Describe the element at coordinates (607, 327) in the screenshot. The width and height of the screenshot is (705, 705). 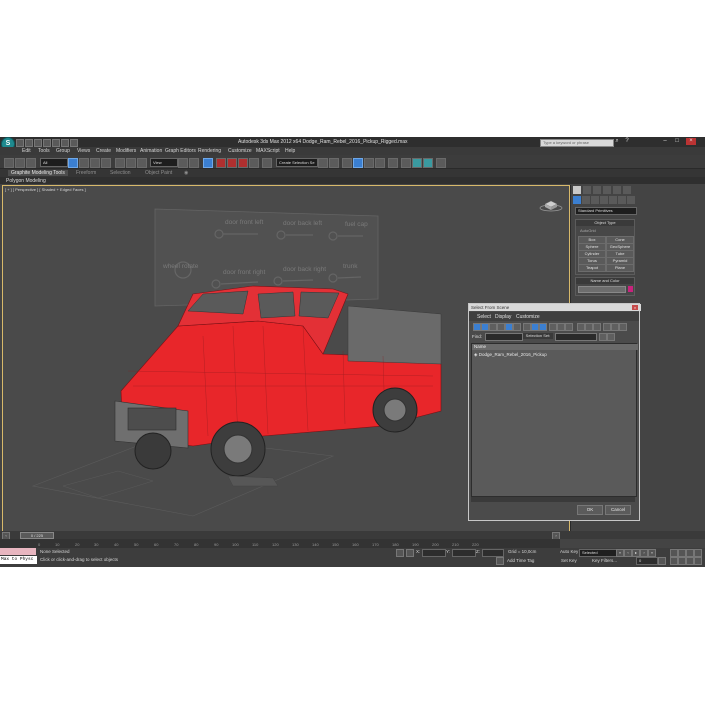
I see `sync-selection-icon` at that location.